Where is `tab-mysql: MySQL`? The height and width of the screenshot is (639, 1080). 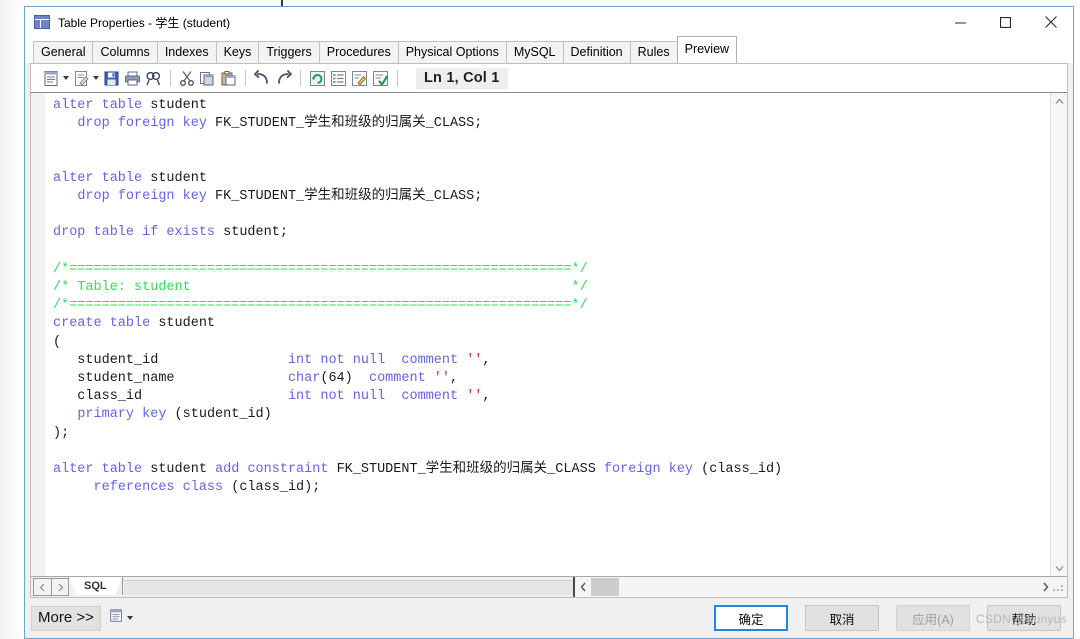
tab-mysql: MySQL is located at coordinates (534, 53).